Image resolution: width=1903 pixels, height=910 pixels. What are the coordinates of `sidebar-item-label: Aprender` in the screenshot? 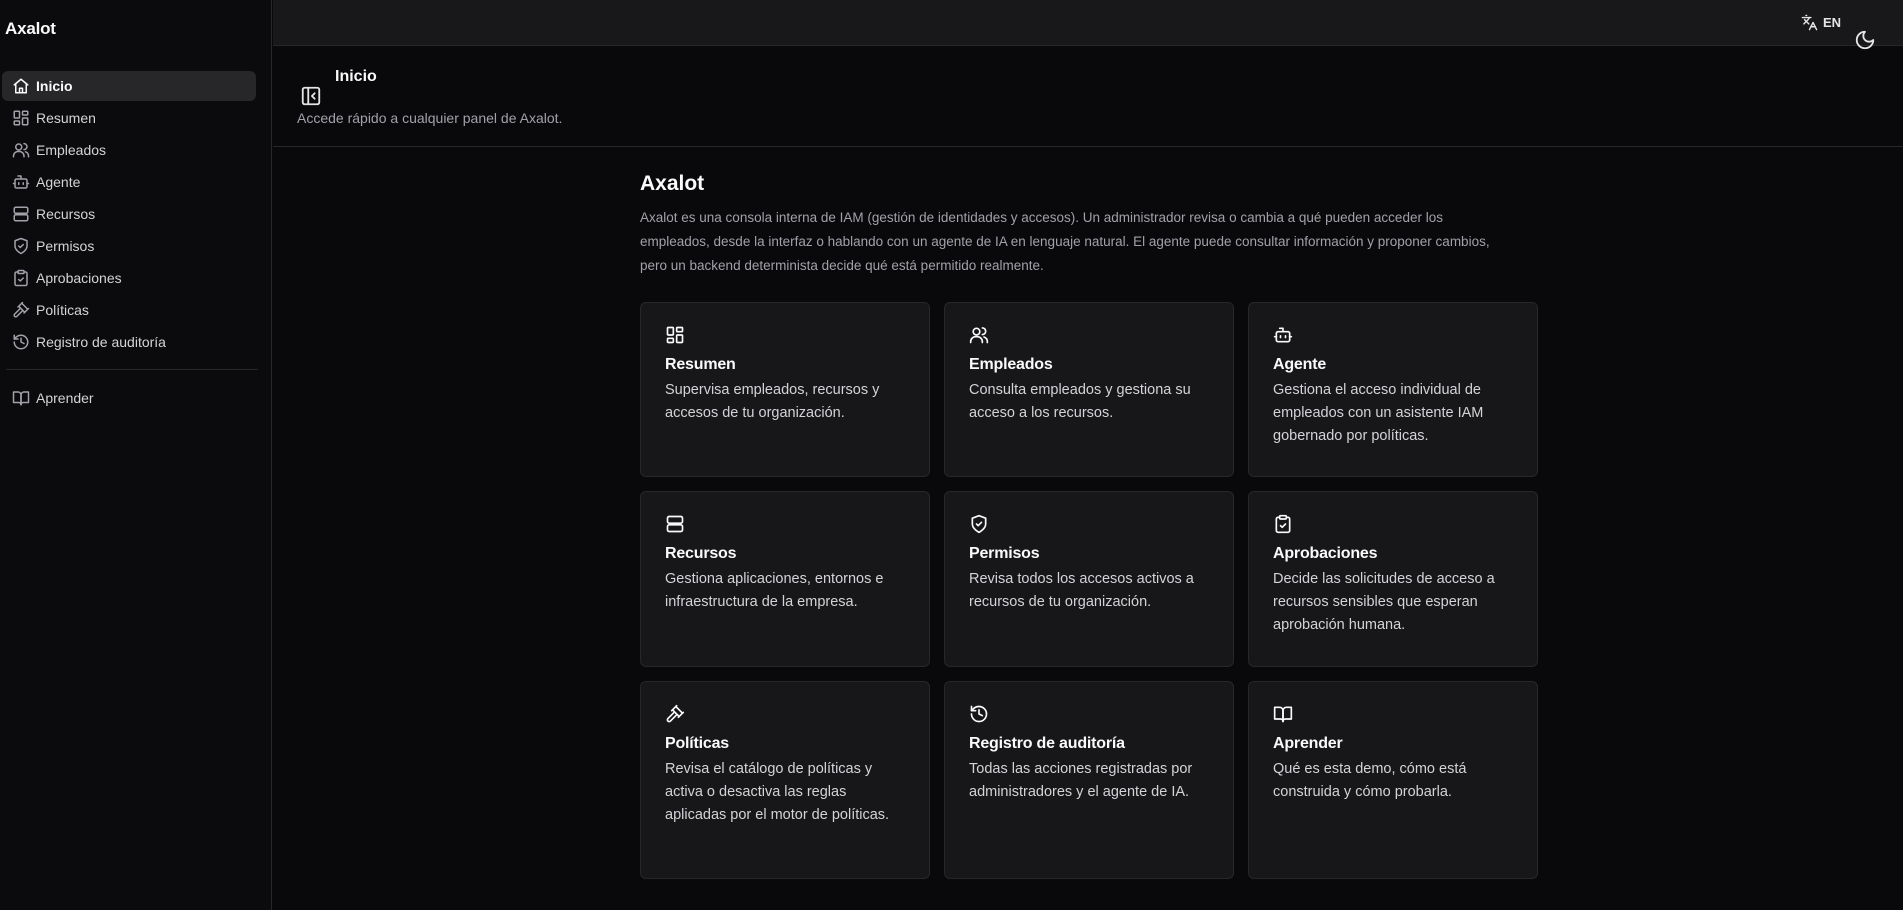 It's located at (65, 398).